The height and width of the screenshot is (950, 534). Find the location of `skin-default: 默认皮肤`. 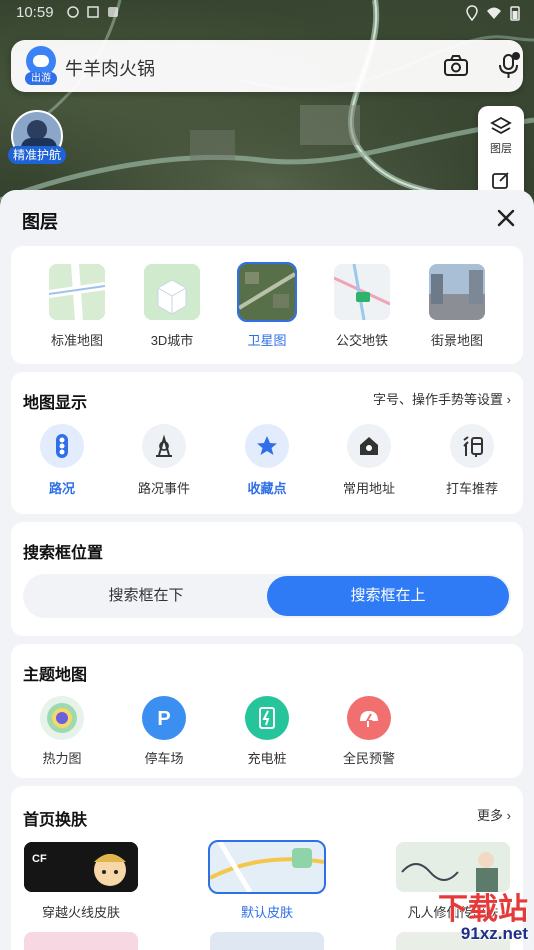

skin-default: 默认皮肤 is located at coordinates (267, 880).